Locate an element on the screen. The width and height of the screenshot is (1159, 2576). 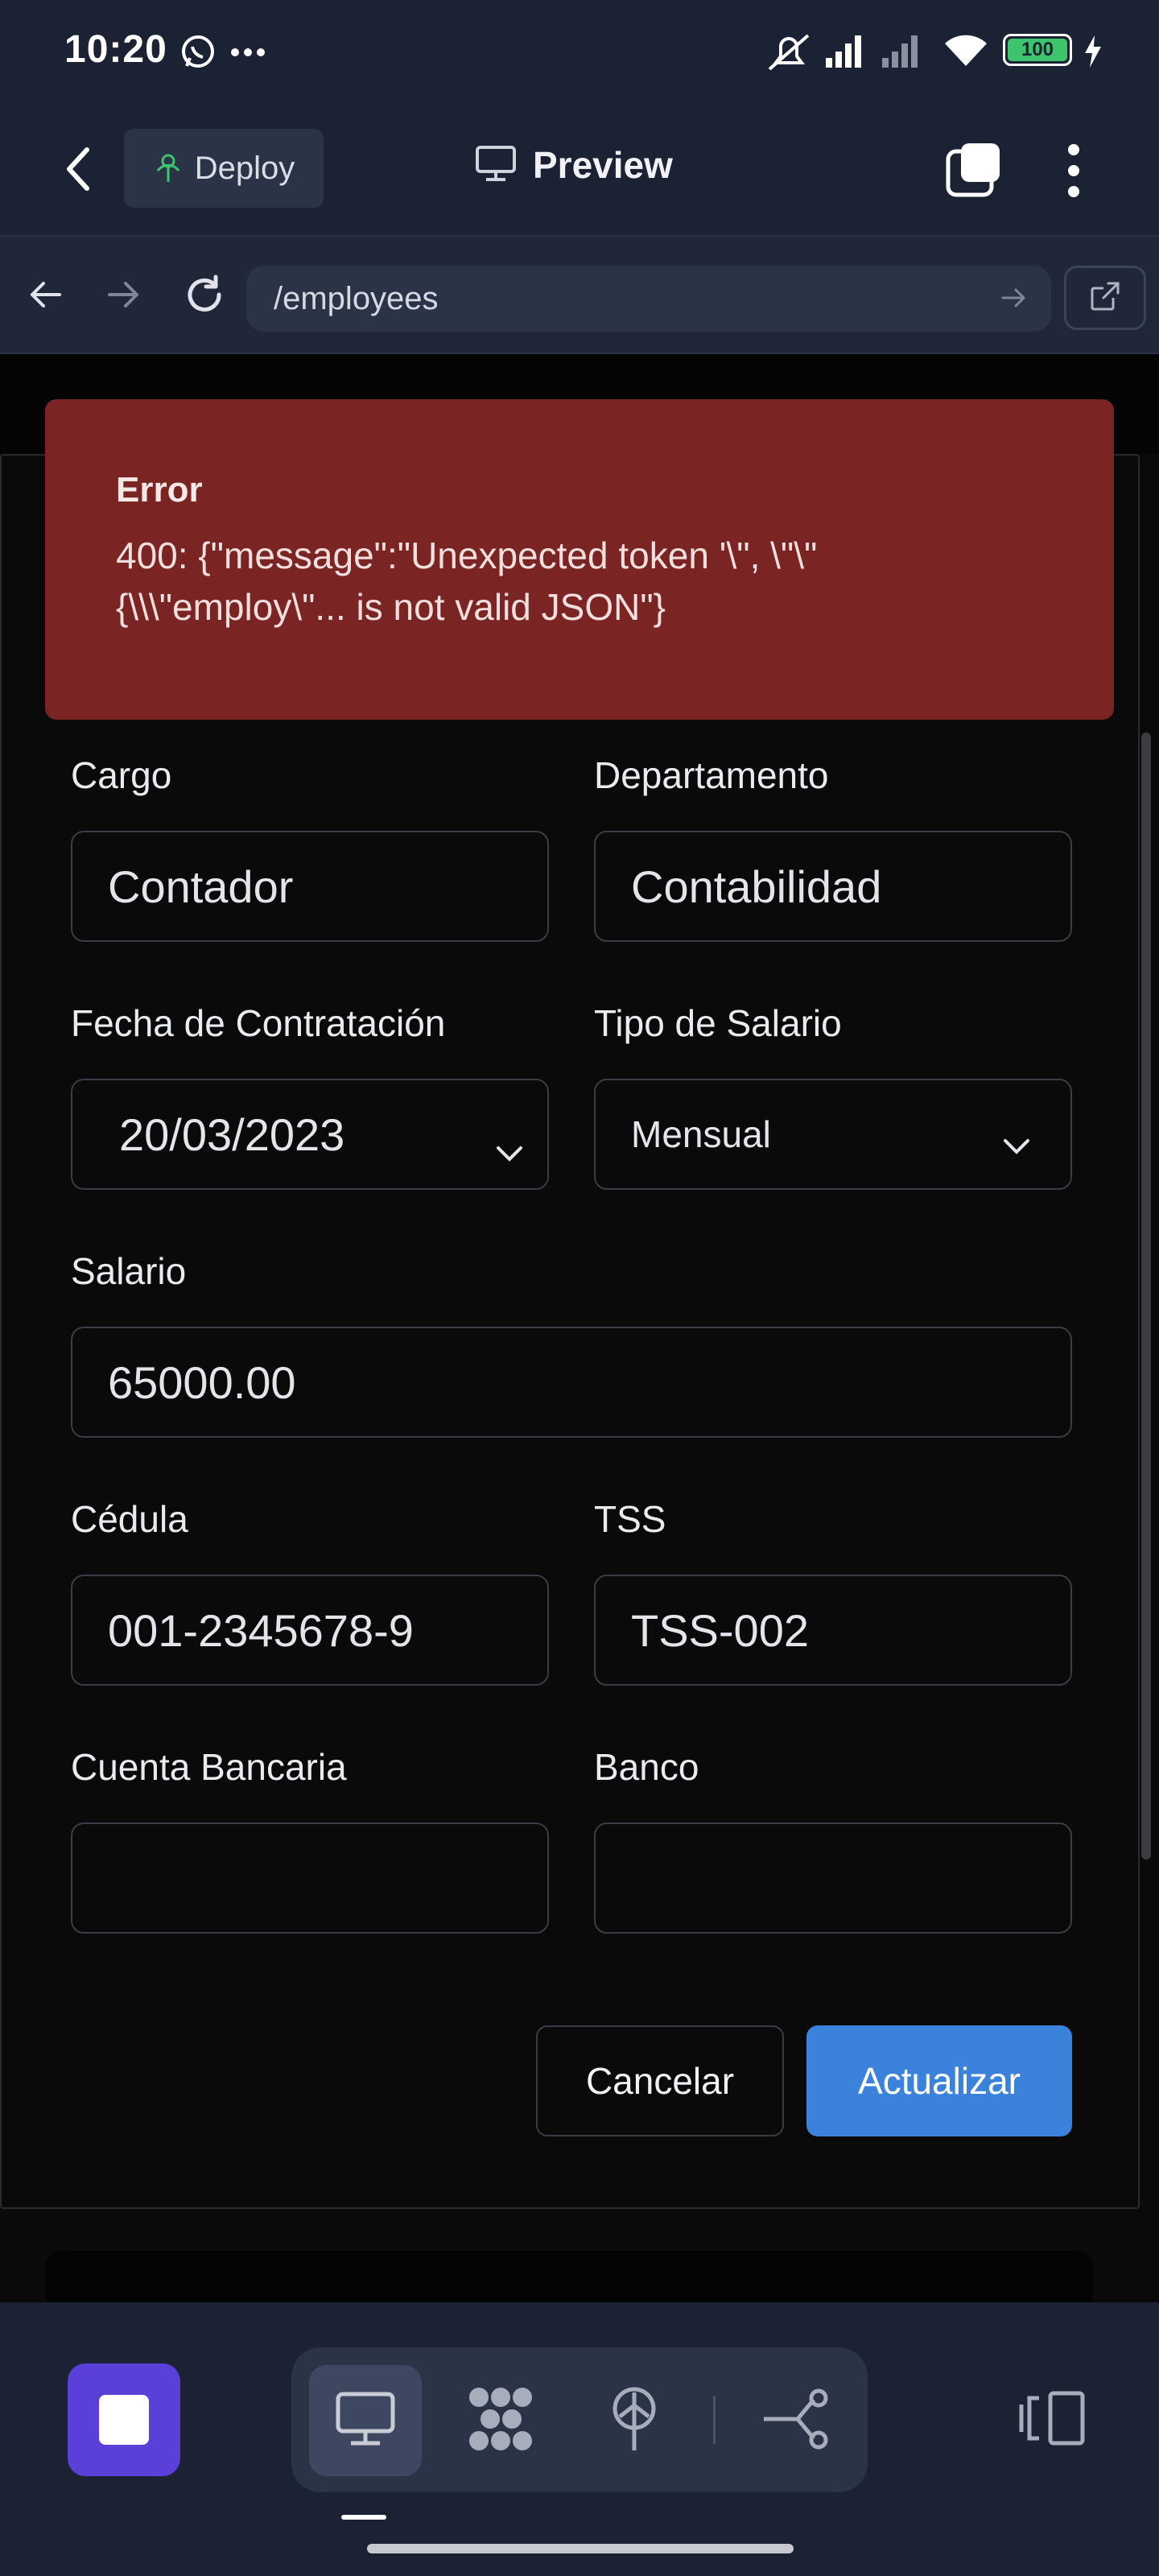
more-dots-icon is located at coordinates (248, 54).